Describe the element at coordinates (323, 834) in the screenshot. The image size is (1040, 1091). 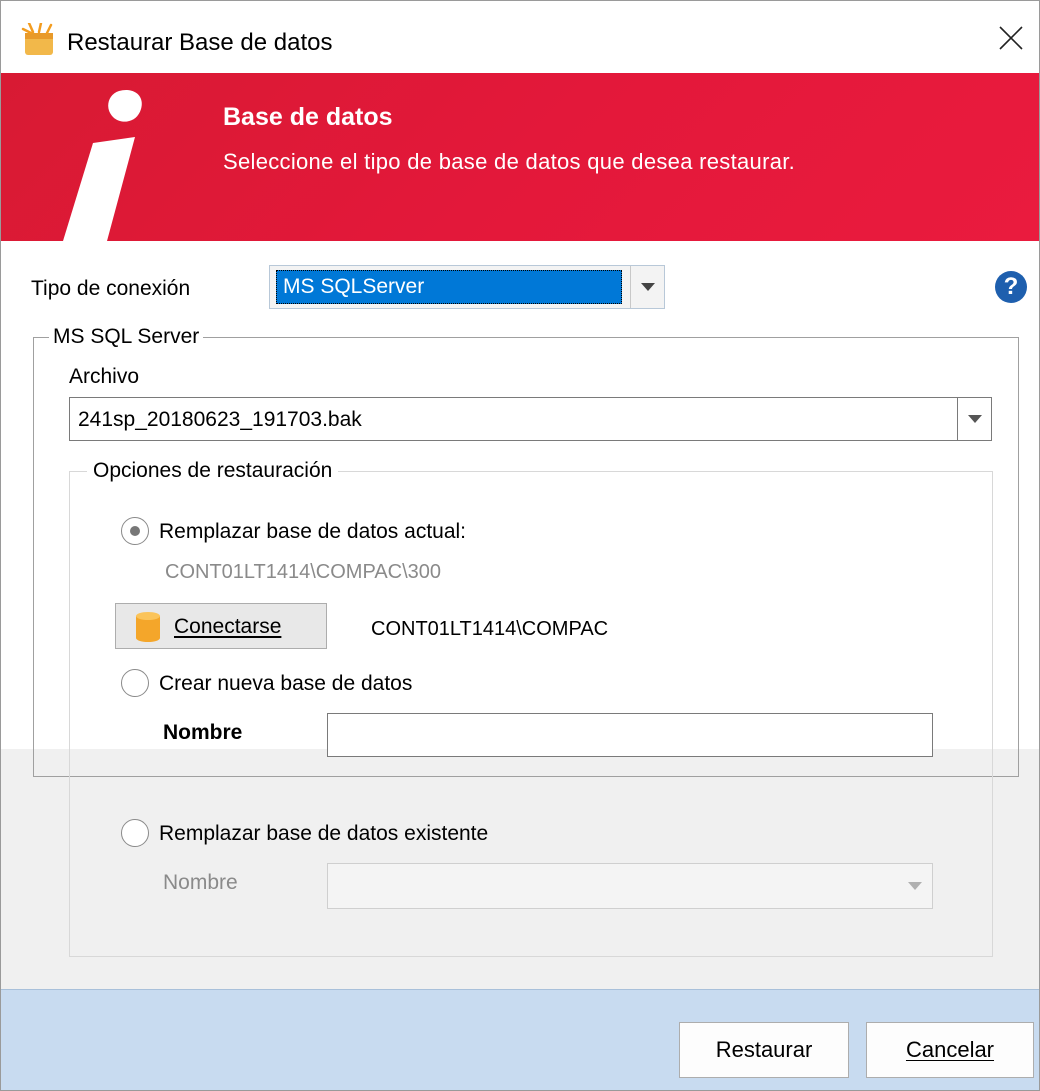
I see `replace-existing-label: Remplazar base de datos existente` at that location.